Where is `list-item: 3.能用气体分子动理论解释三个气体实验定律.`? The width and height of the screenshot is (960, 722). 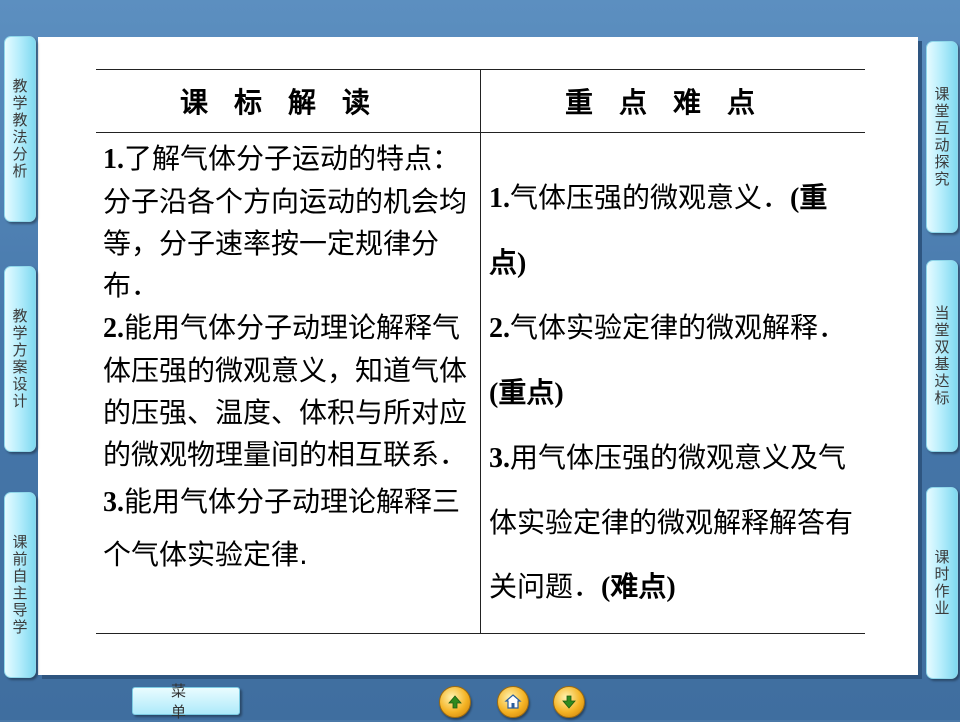
list-item: 3.能用气体分子动理论解释三个气体实验定律. is located at coordinates (288, 528).